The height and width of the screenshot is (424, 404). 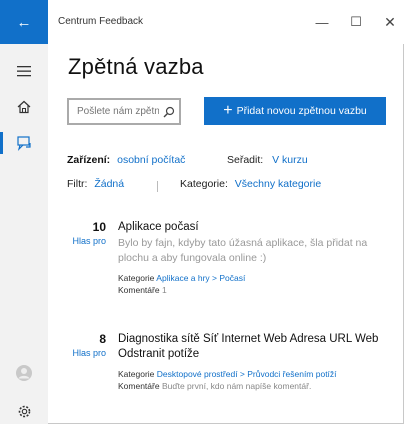 I want to click on nav-home, so click(x=24, y=107).